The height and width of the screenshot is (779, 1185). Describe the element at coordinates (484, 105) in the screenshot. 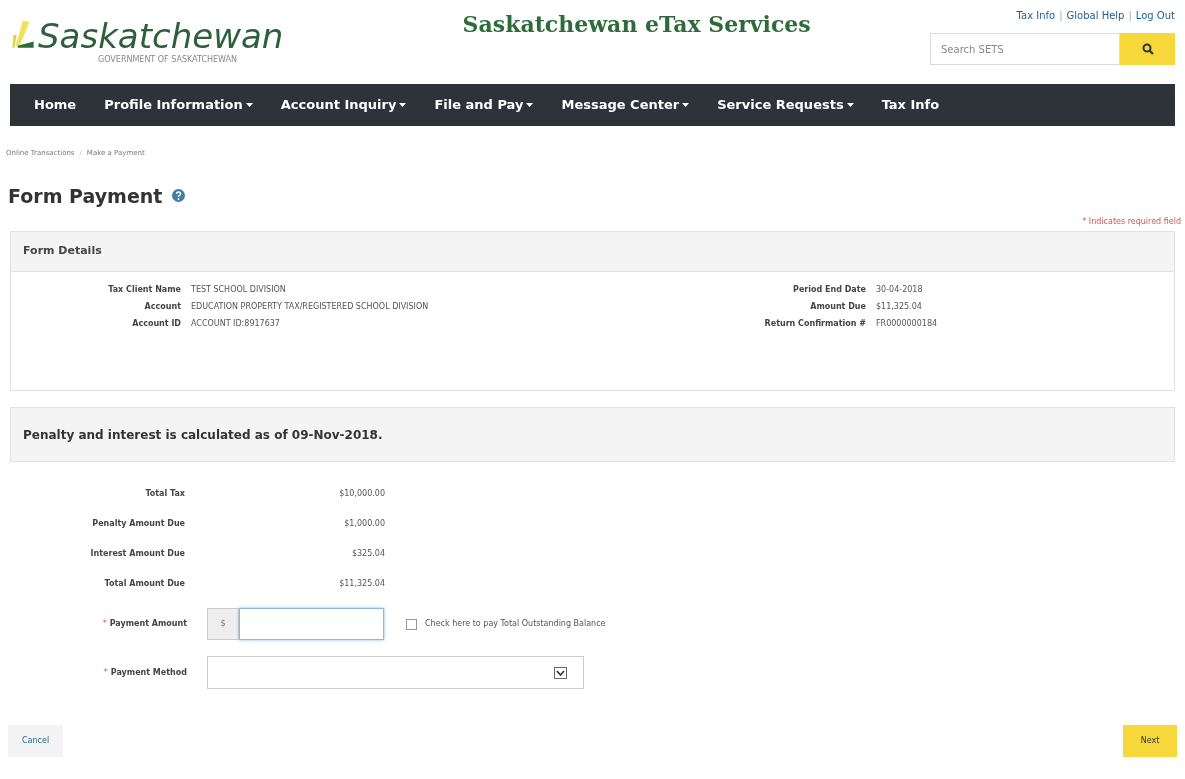

I see `nav-item: File and Pay` at that location.